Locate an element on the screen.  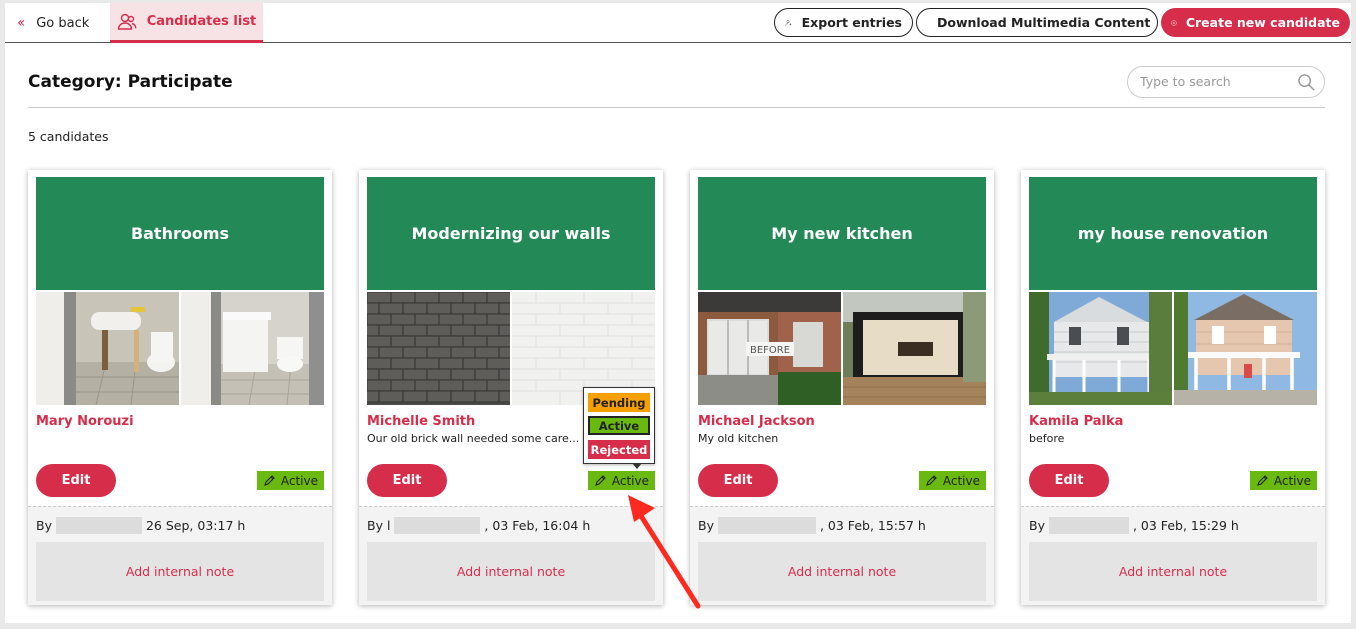
entry-date: 26 Sep, 03:17 h is located at coordinates (195, 525).